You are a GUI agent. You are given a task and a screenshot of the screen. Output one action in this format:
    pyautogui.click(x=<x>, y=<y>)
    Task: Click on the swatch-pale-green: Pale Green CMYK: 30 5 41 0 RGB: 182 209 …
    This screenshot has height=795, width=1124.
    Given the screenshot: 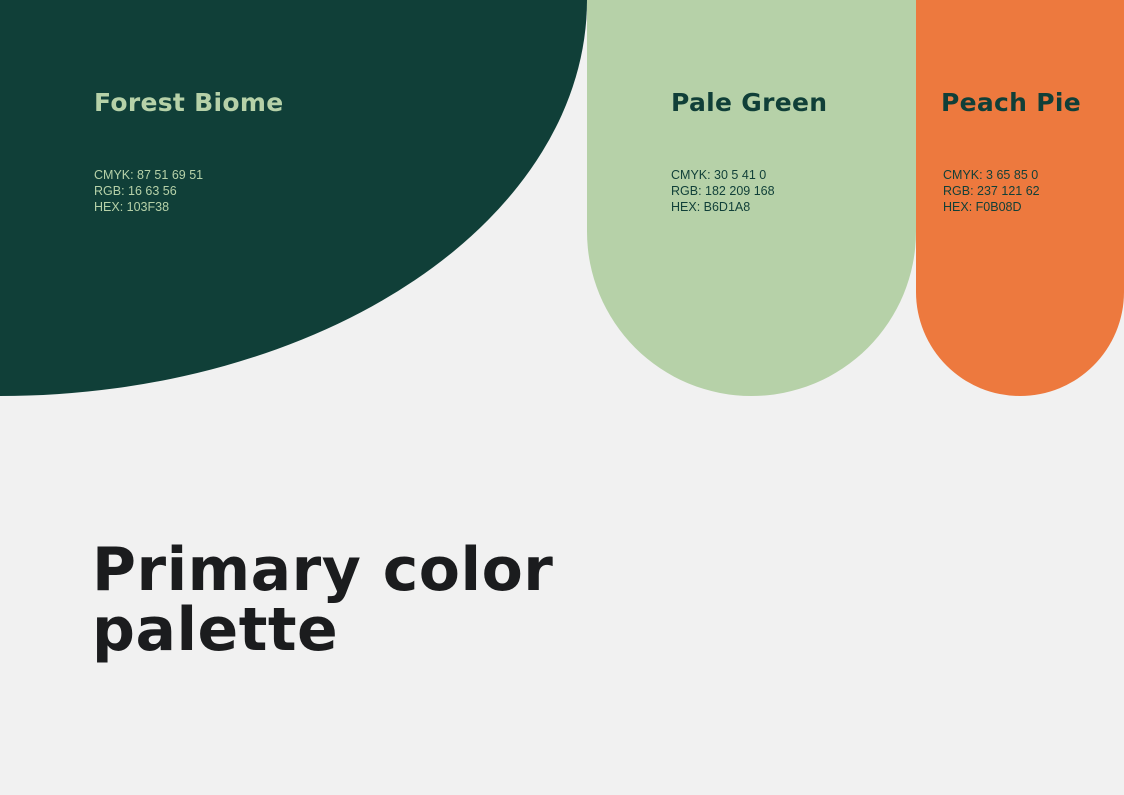 What is the action you would take?
    pyautogui.click(x=751, y=198)
    